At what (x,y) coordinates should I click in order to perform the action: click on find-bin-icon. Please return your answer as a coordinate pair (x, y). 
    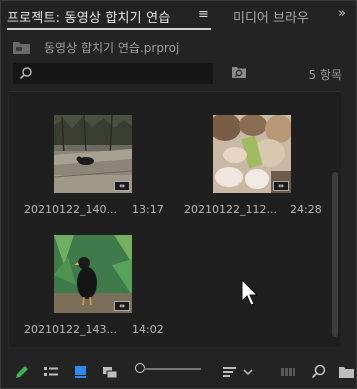
    Looking at the image, I should click on (239, 72).